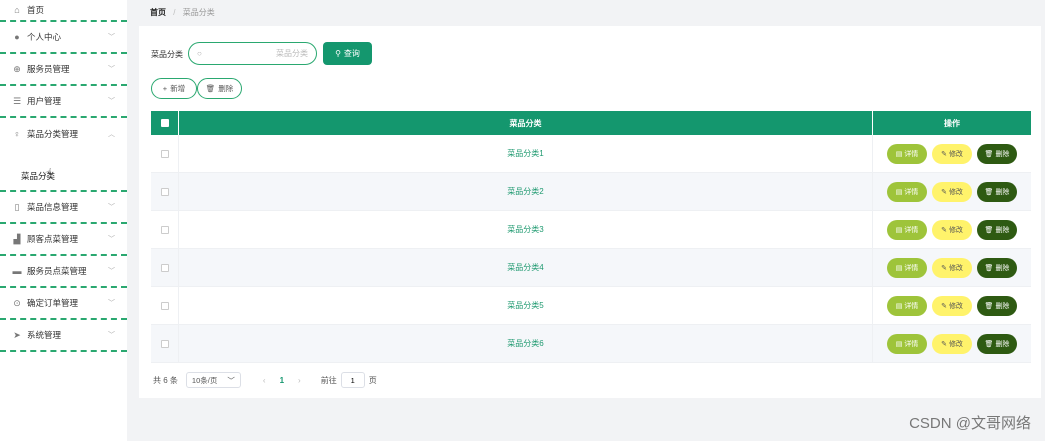 Image resolution: width=1045 pixels, height=441 pixels. Describe the element at coordinates (17, 302) in the screenshot. I see `help-icon: ⊙` at that location.